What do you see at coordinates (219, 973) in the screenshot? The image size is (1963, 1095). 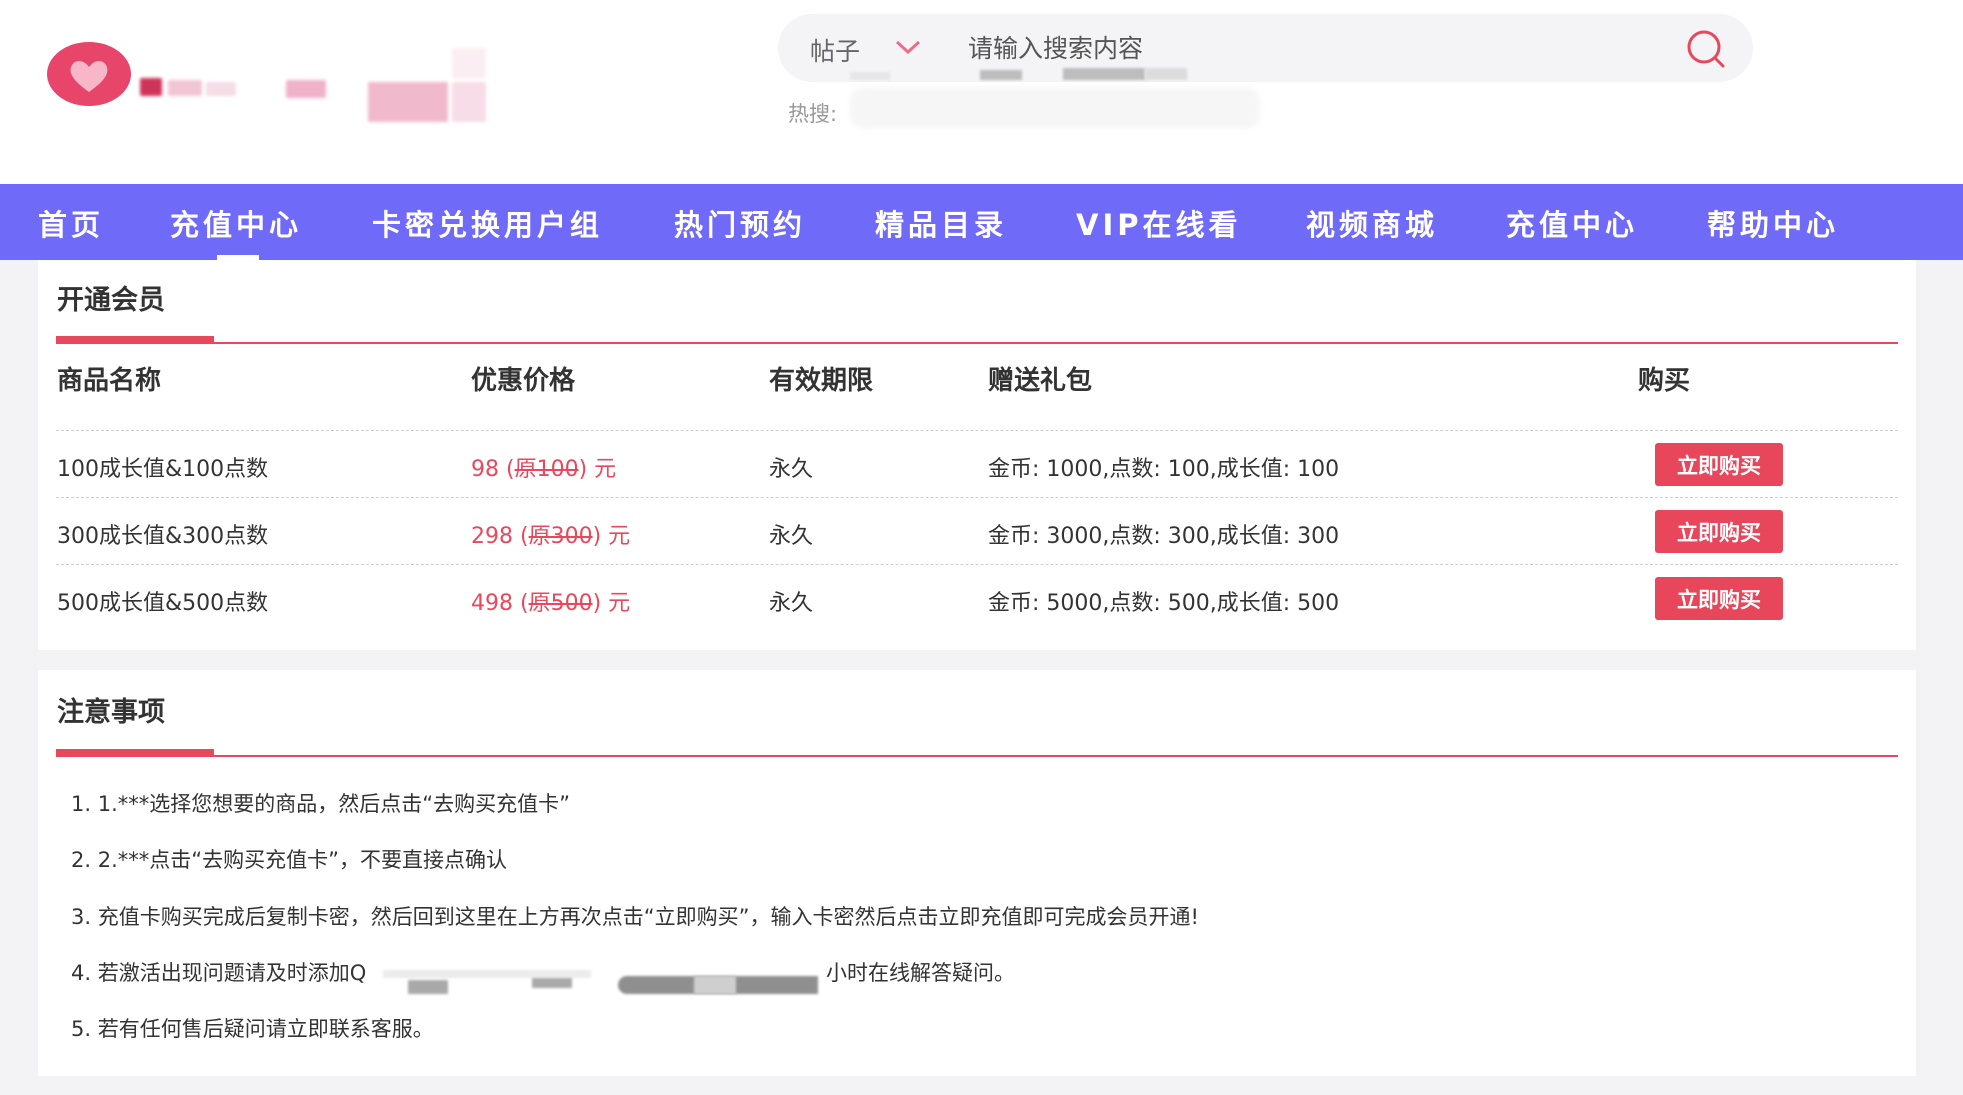 I see `note-item: 4. 若激活出现问题请及时添加Q` at bounding box center [219, 973].